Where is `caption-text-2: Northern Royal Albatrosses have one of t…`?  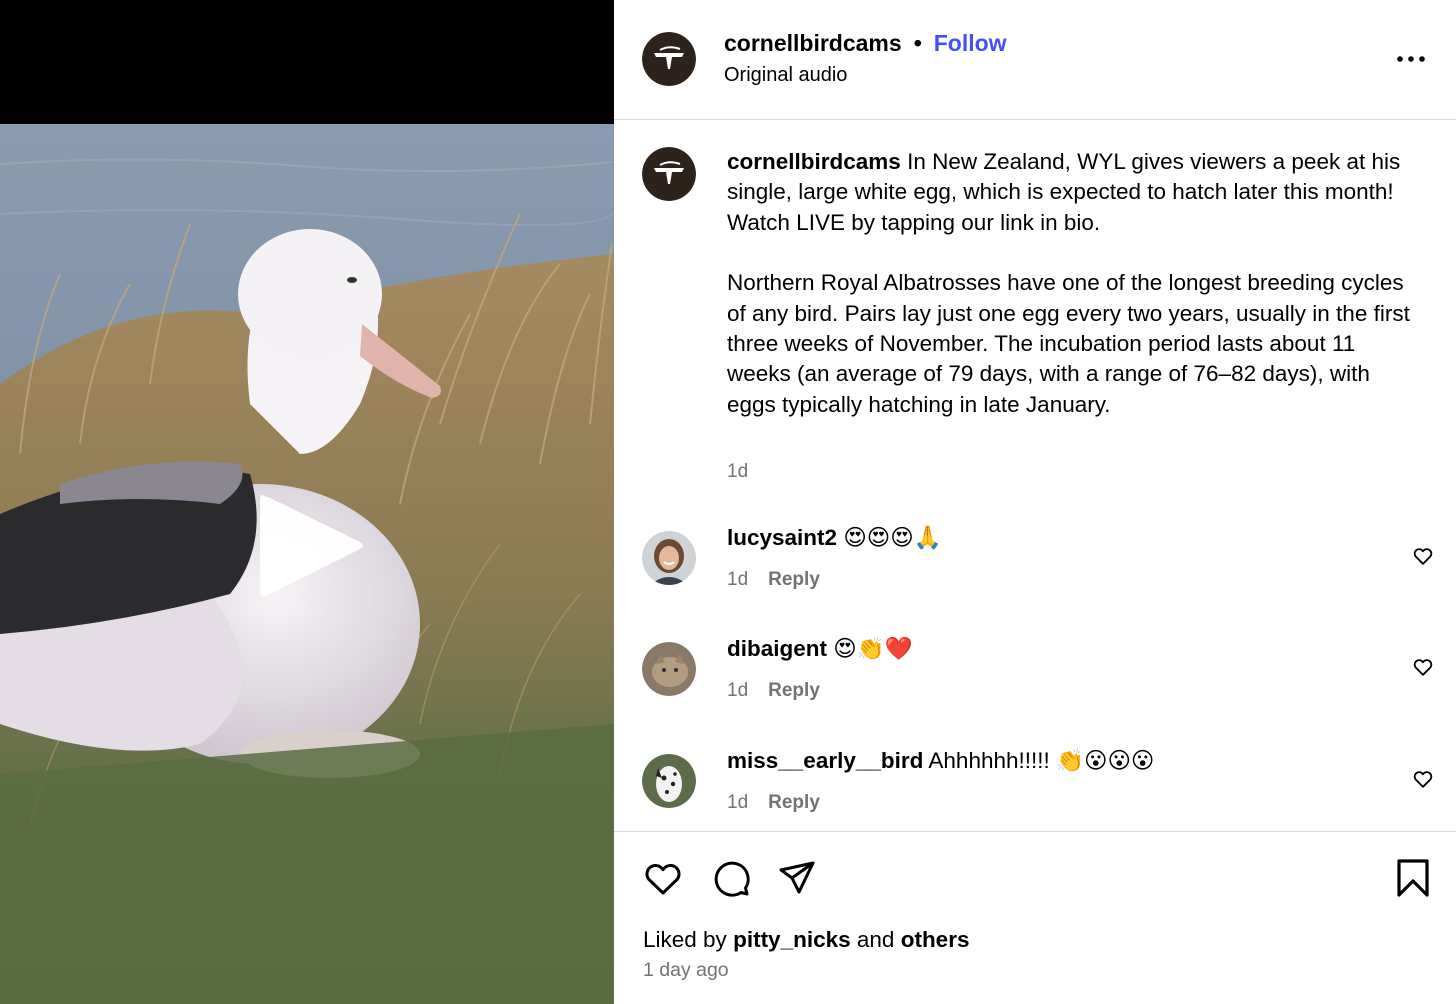
caption-text-2: Northern Royal Albatrosses have one of t… is located at coordinates (1068, 343).